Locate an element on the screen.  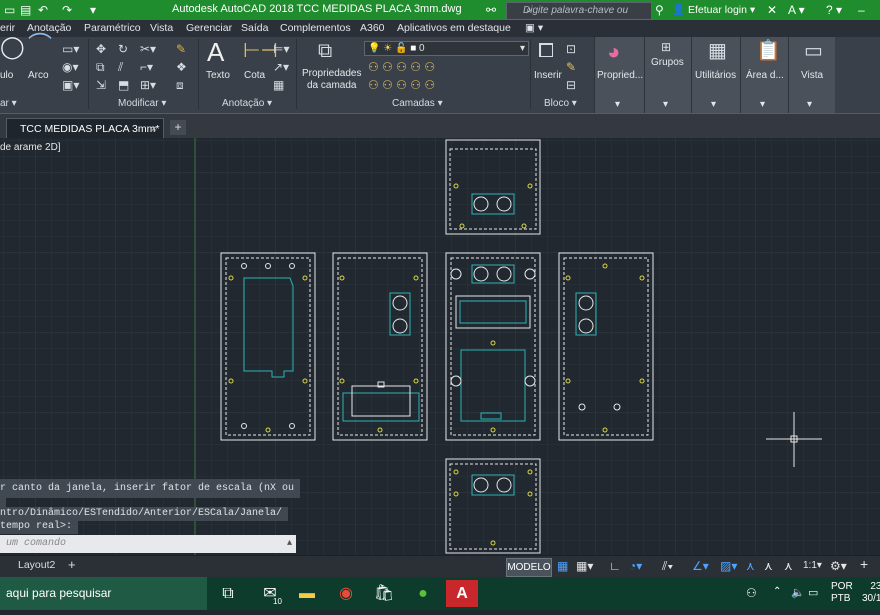
autocad-icon: A is located at coordinates (462, 593).